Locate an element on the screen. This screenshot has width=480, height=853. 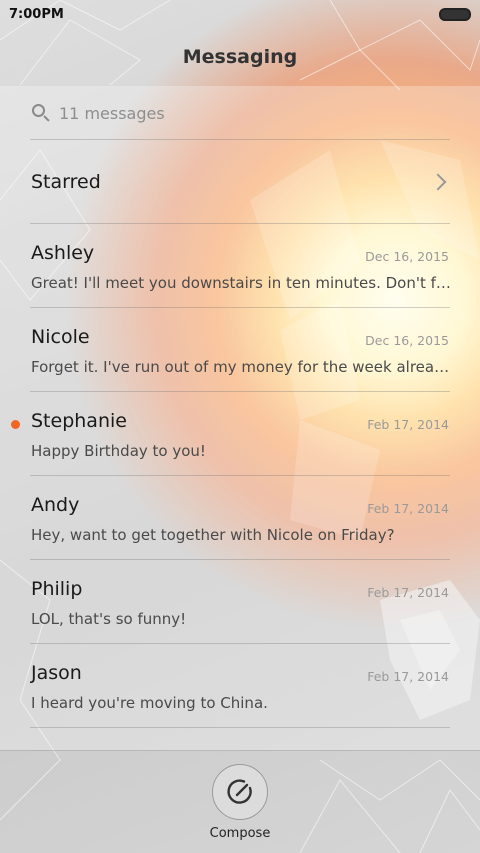
starred-label: Starred is located at coordinates (66, 182).